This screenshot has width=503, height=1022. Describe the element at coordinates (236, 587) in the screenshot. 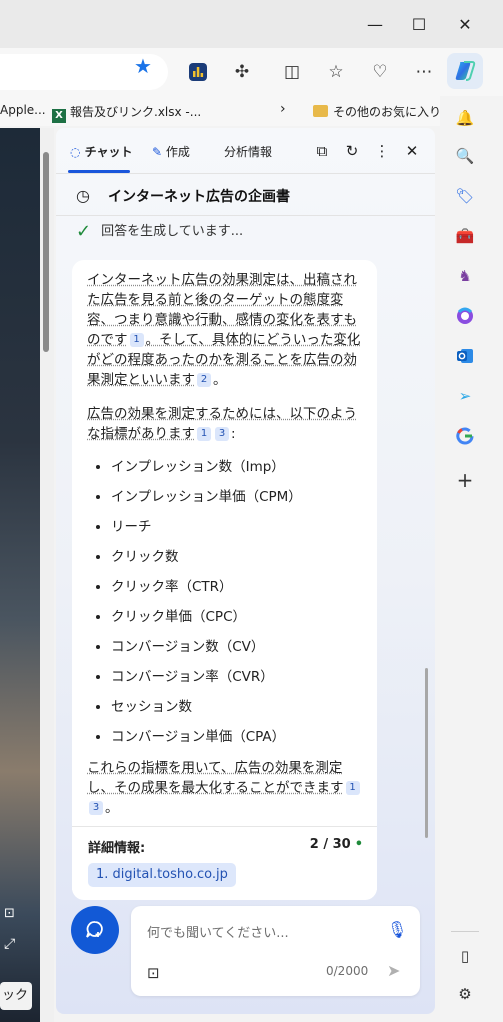

I see `list-item: クリック率（CTR）` at that location.